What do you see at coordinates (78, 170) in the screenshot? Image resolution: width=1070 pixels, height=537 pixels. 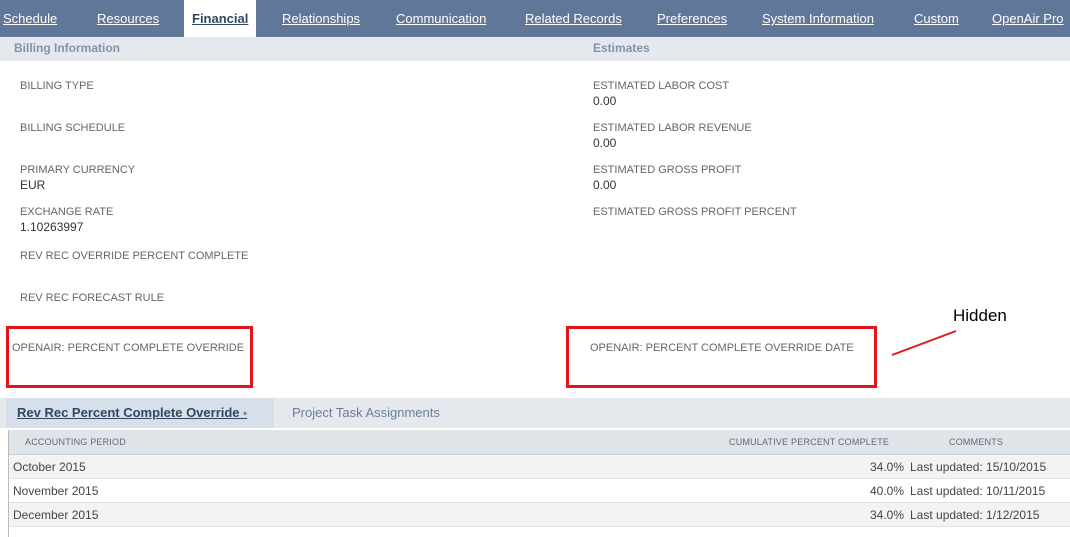 I see `primary-currency-label: PRIMARY CURRENCY` at bounding box center [78, 170].